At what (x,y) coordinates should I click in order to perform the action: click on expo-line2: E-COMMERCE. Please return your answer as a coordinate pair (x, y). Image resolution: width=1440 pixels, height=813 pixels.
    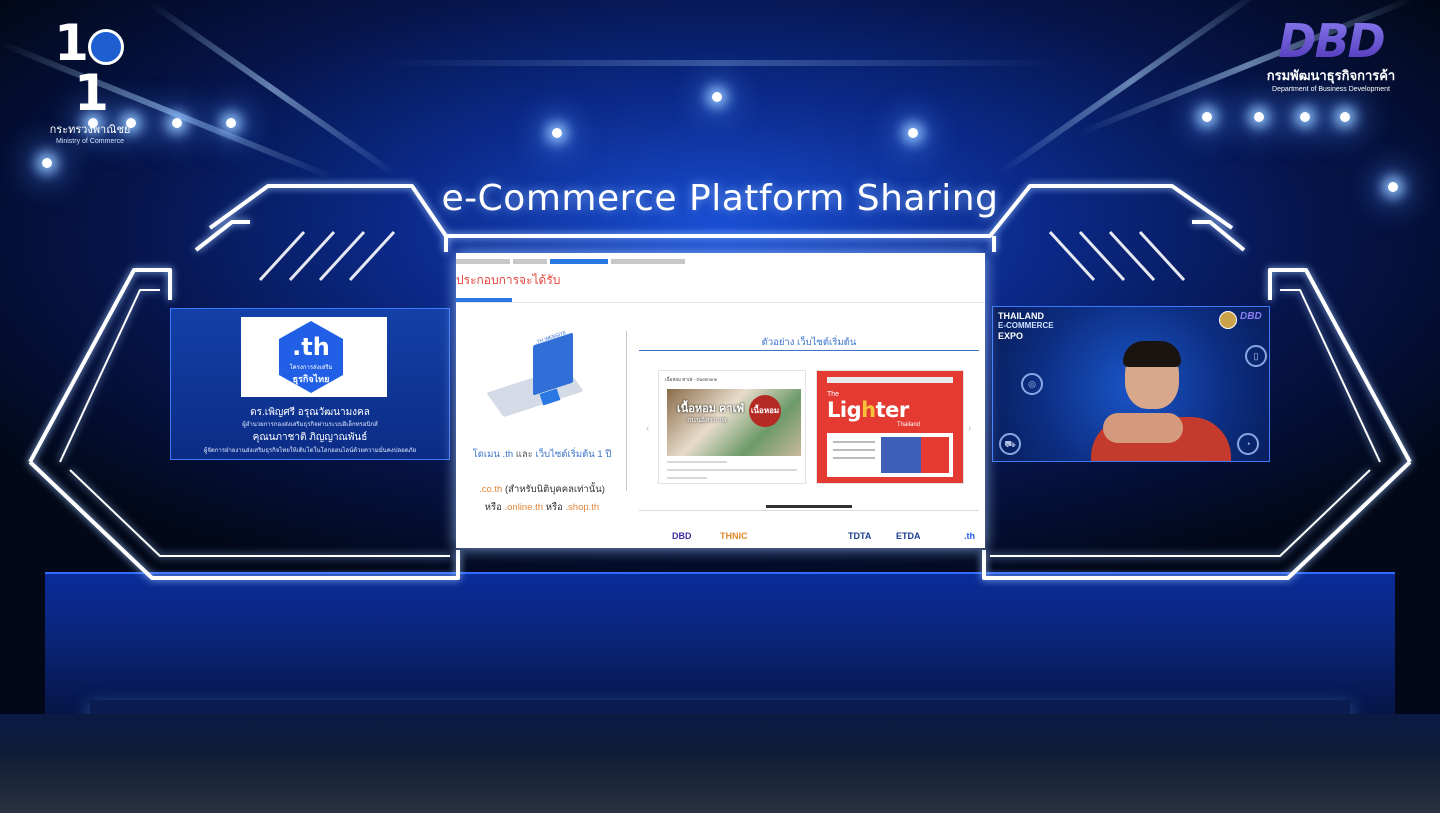
    Looking at the image, I should click on (1026, 325).